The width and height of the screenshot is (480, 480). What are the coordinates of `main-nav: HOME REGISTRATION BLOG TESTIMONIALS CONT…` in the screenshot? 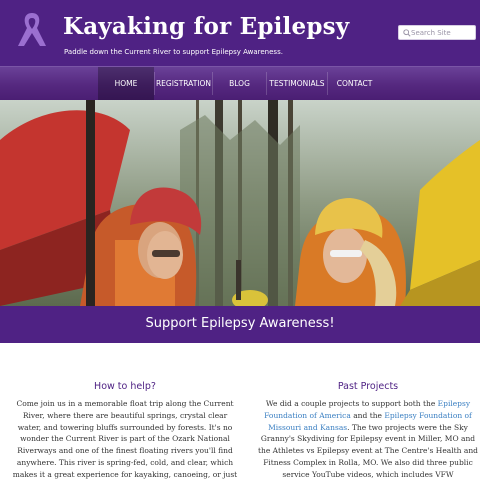 It's located at (240, 83).